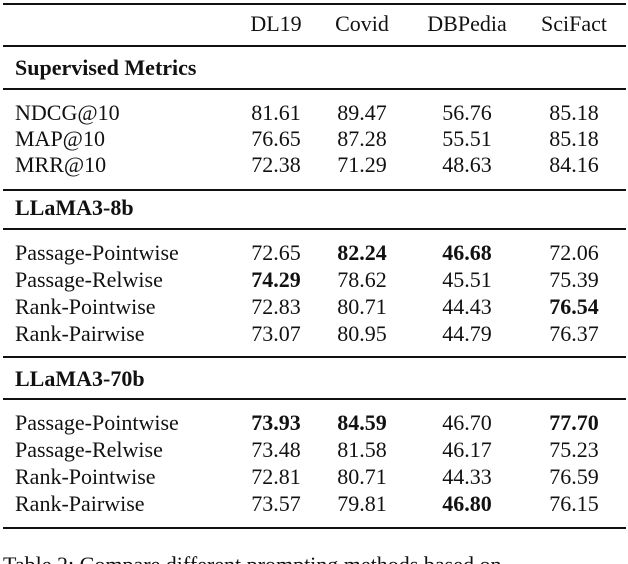  I want to click on table-cell: 44.33, so click(467, 476).